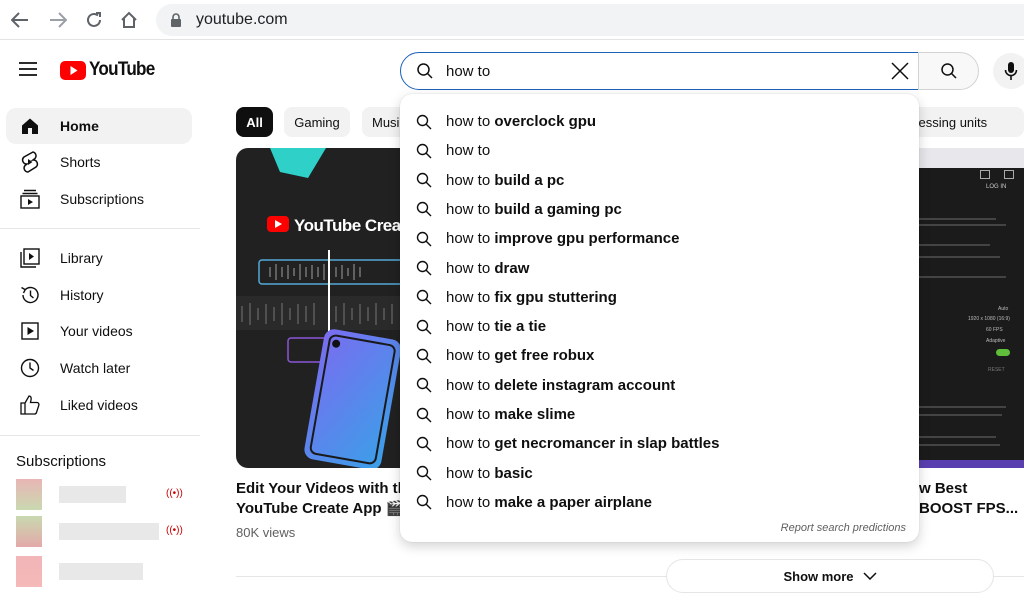  Describe the element at coordinates (30, 162) in the screenshot. I see `shorts-icon` at that location.